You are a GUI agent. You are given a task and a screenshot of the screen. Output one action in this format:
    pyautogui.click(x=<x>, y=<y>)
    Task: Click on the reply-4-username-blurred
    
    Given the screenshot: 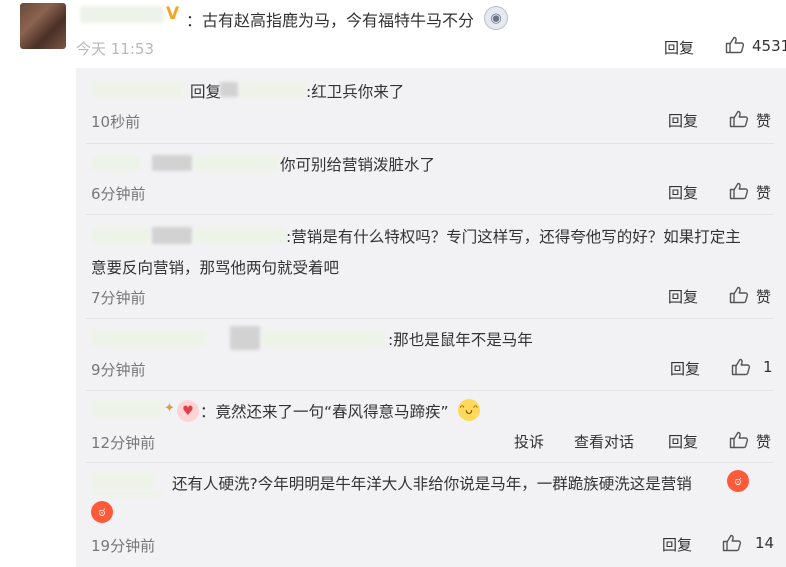 What is the action you would take?
    pyautogui.click(x=149, y=338)
    